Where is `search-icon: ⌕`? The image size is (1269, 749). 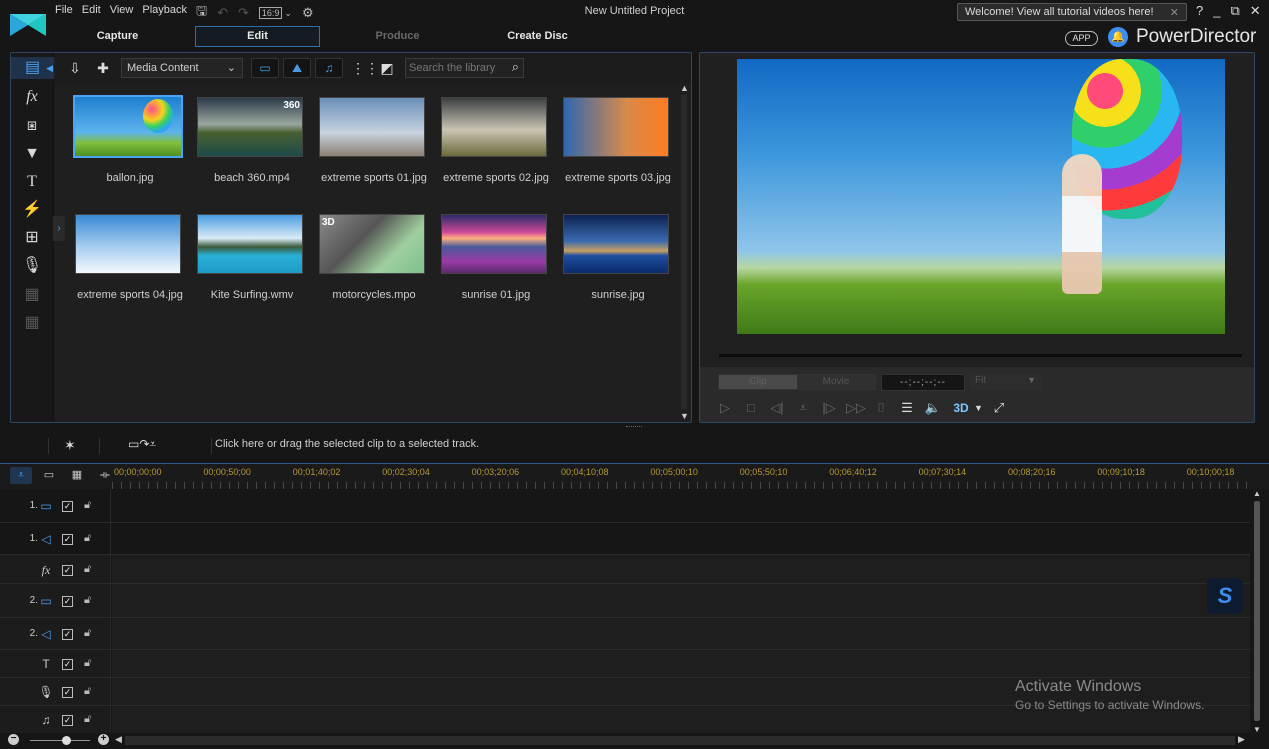 search-icon: ⌕ is located at coordinates (515, 67).